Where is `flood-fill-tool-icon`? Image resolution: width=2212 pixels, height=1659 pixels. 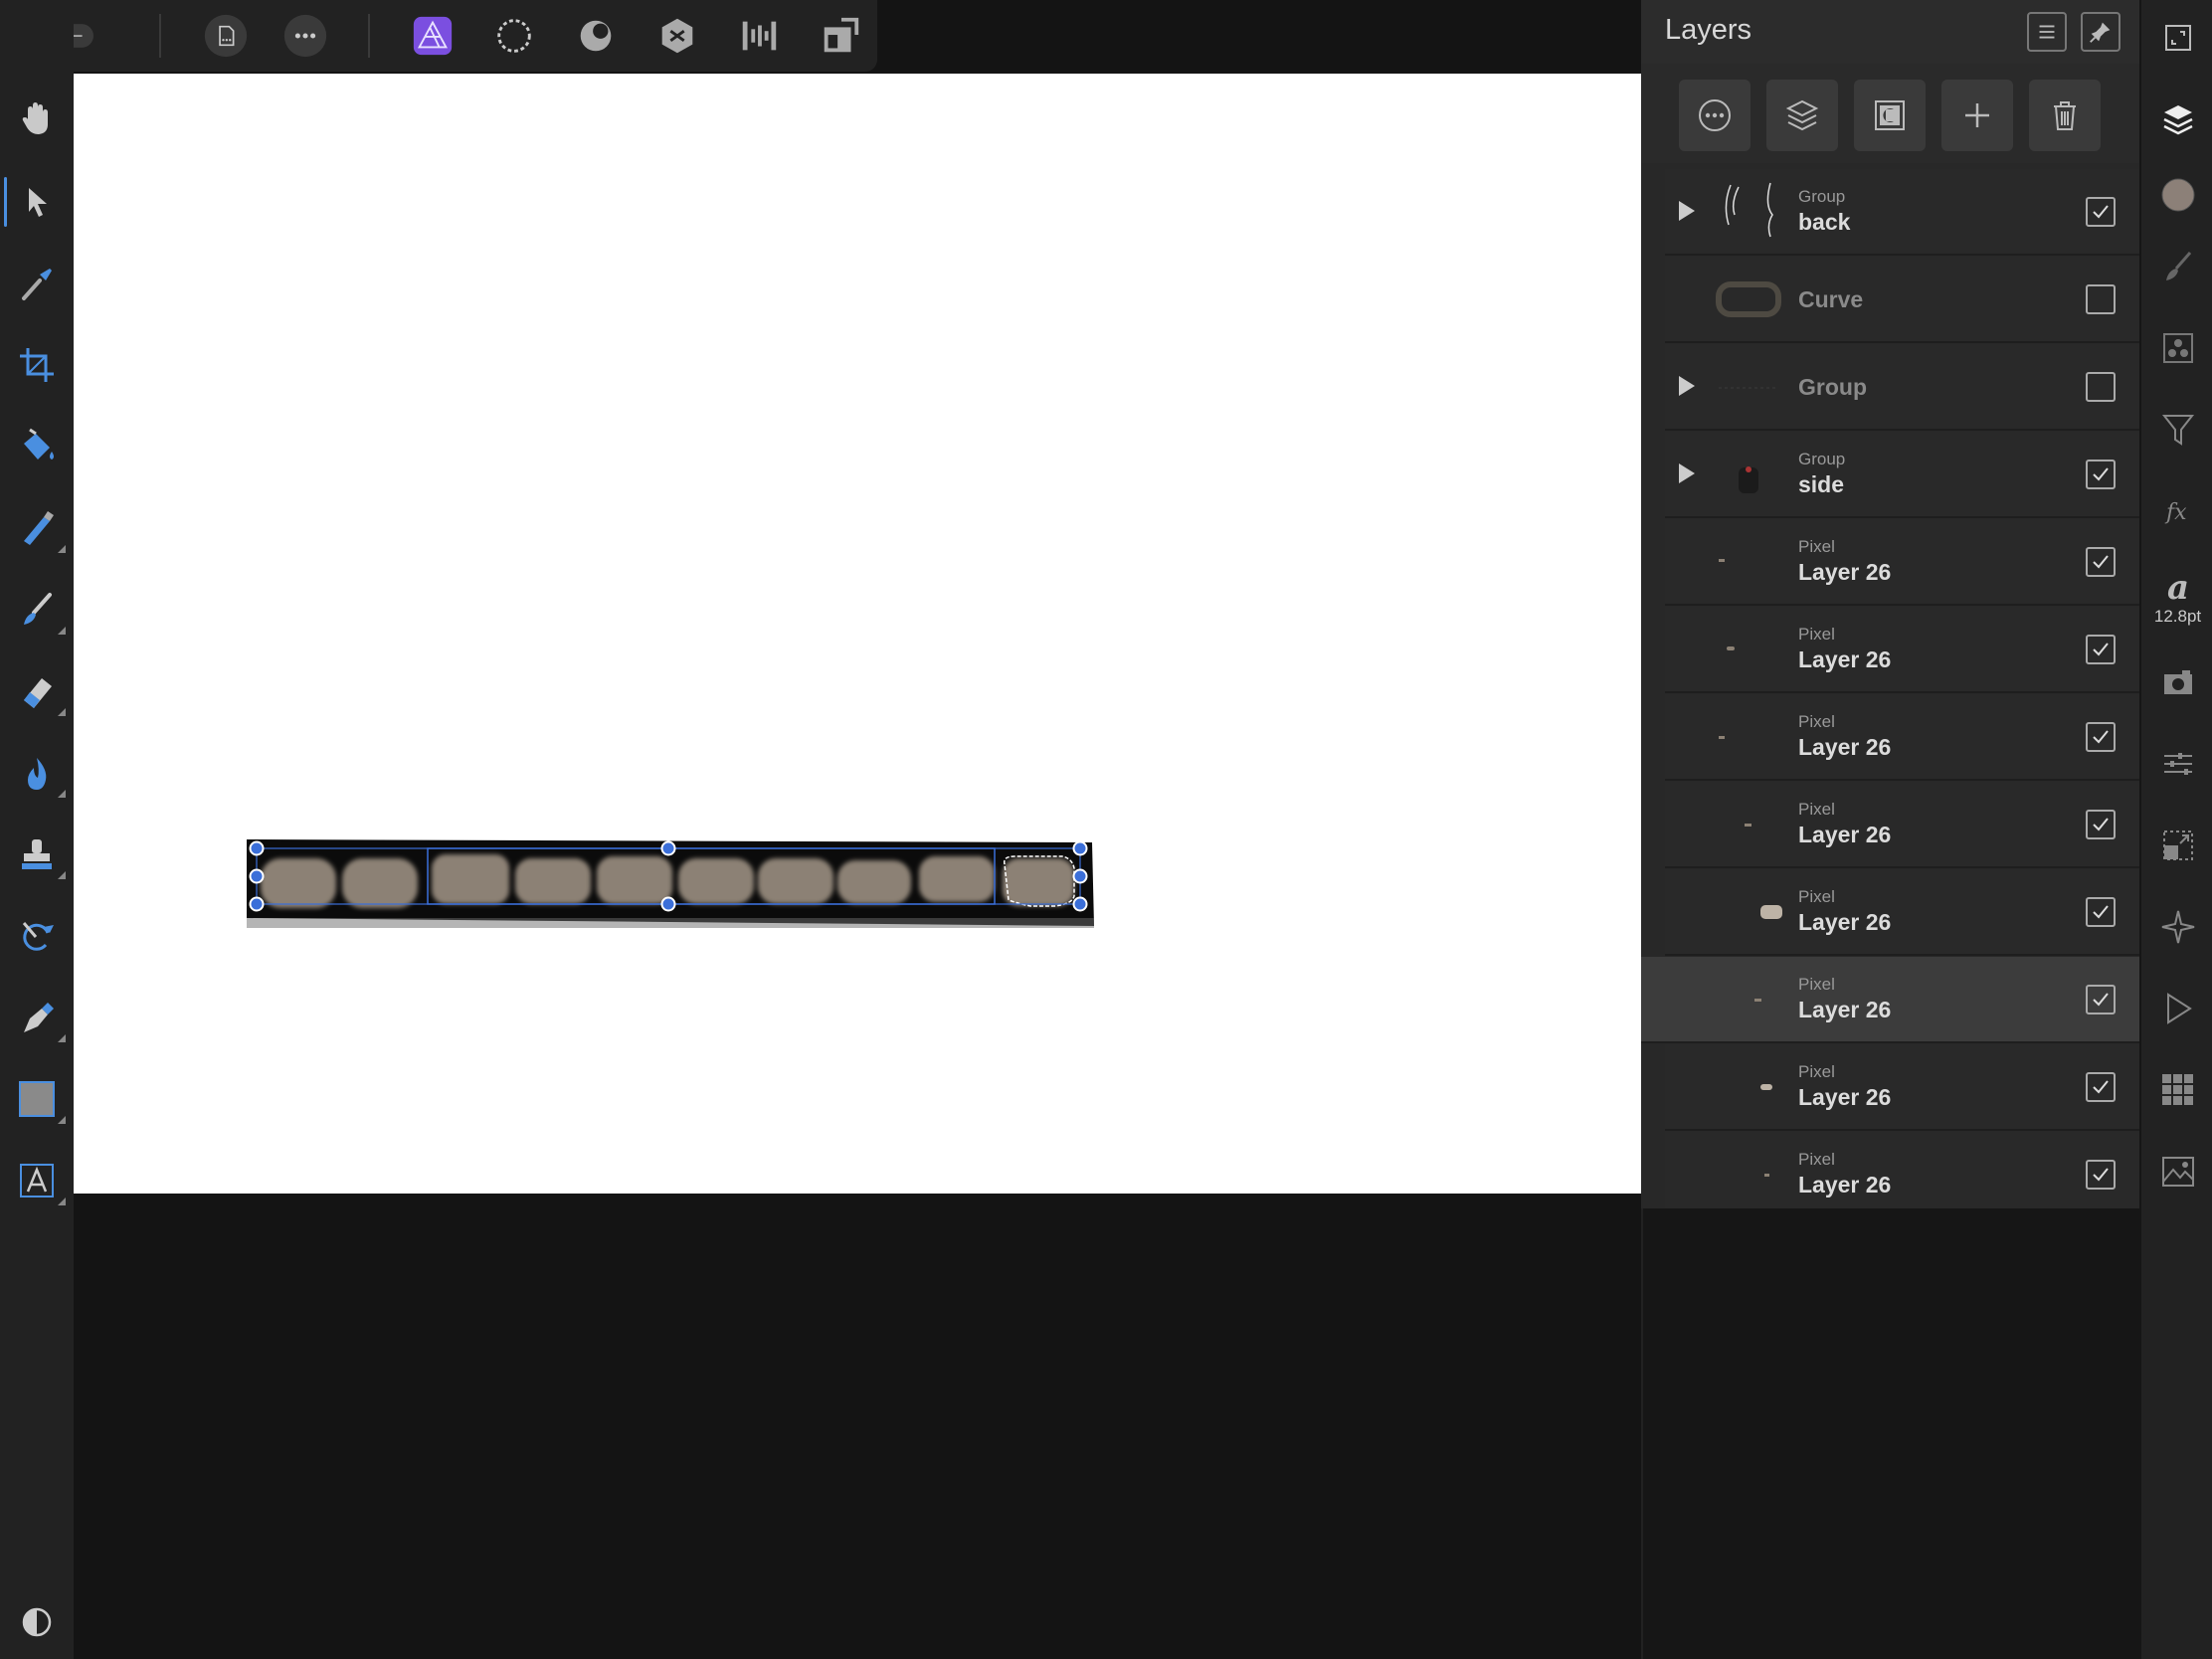 flood-fill-tool-icon is located at coordinates (39, 444).